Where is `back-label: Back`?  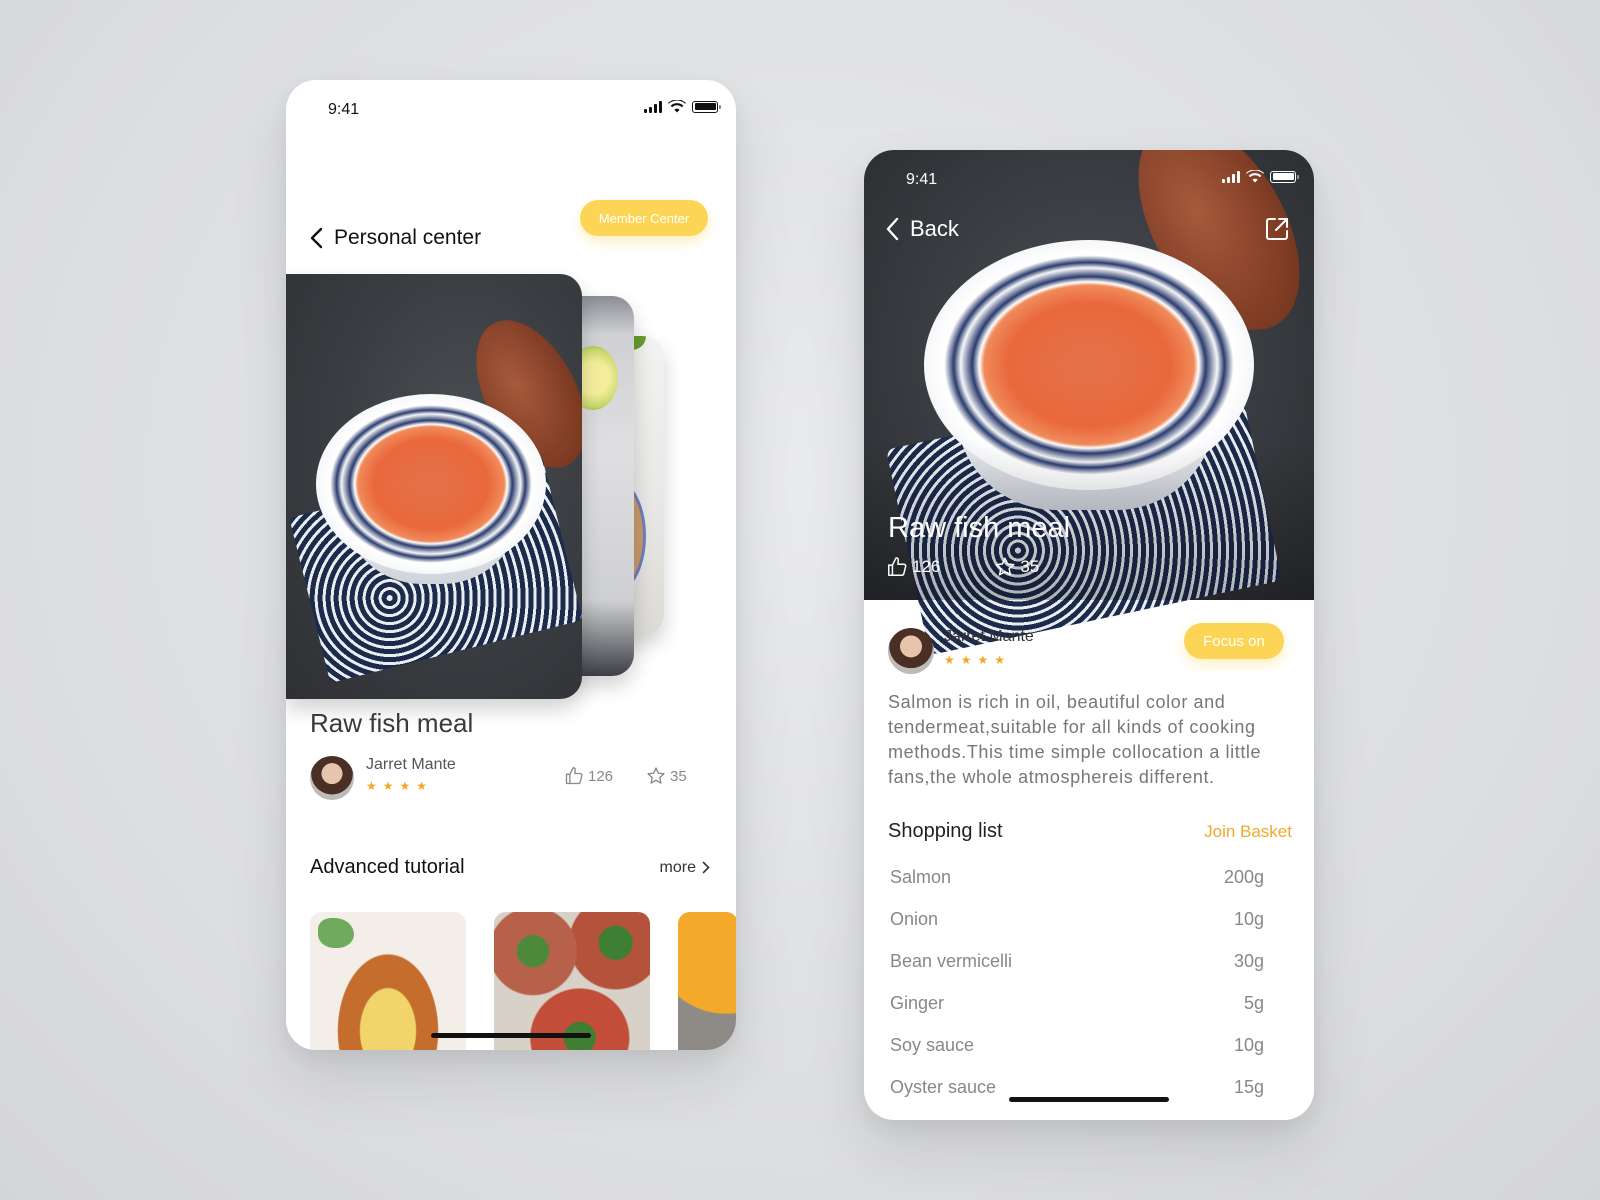 back-label: Back is located at coordinates (934, 228).